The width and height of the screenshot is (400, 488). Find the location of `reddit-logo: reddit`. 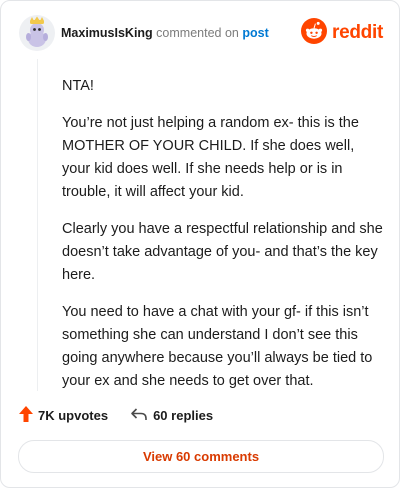

reddit-logo: reddit is located at coordinates (342, 33).